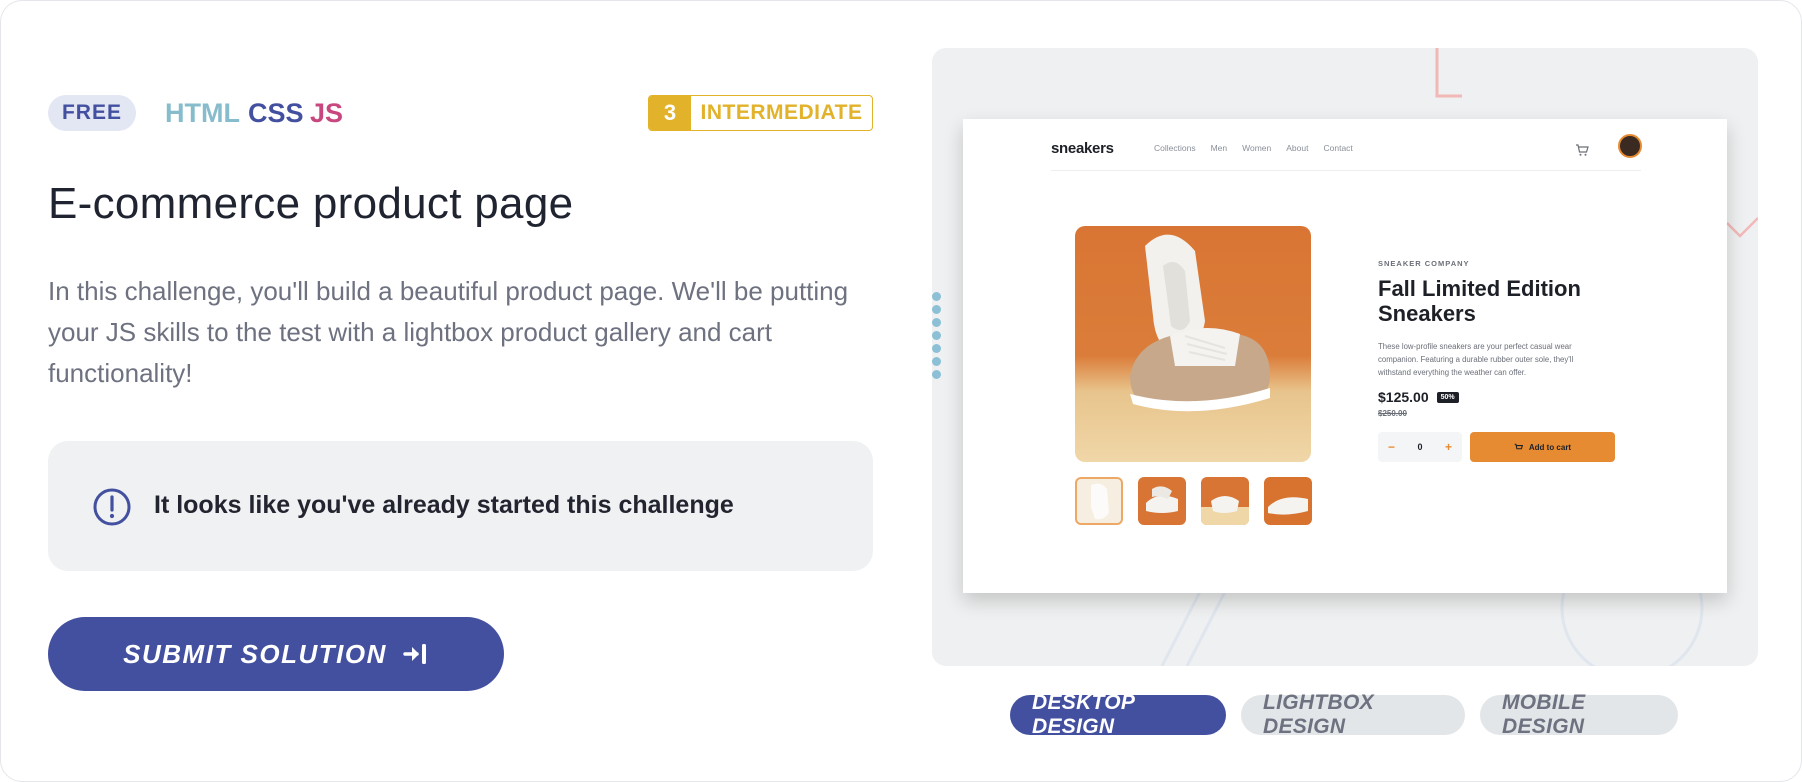 The image size is (1802, 782). Describe the element at coordinates (1297, 148) in the screenshot. I see `preview-nav-link: About` at that location.